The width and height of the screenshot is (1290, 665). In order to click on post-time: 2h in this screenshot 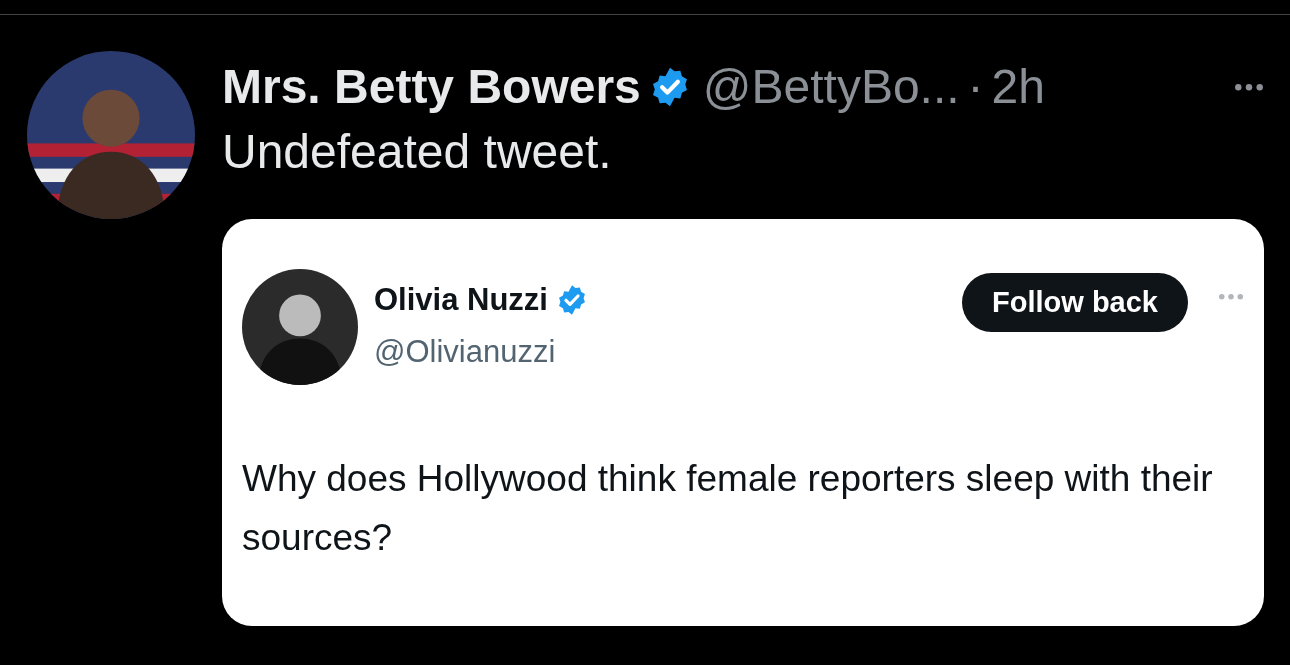, I will do `click(1018, 87)`.